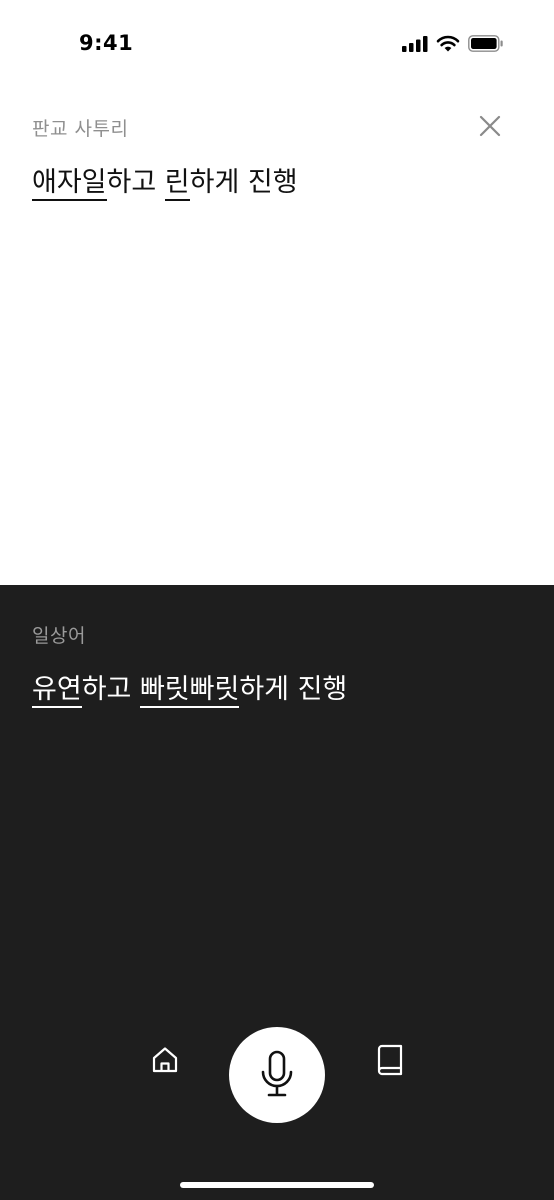 The width and height of the screenshot is (554, 1200). What do you see at coordinates (110, 689) in the screenshot?
I see `target-text: 하고` at bounding box center [110, 689].